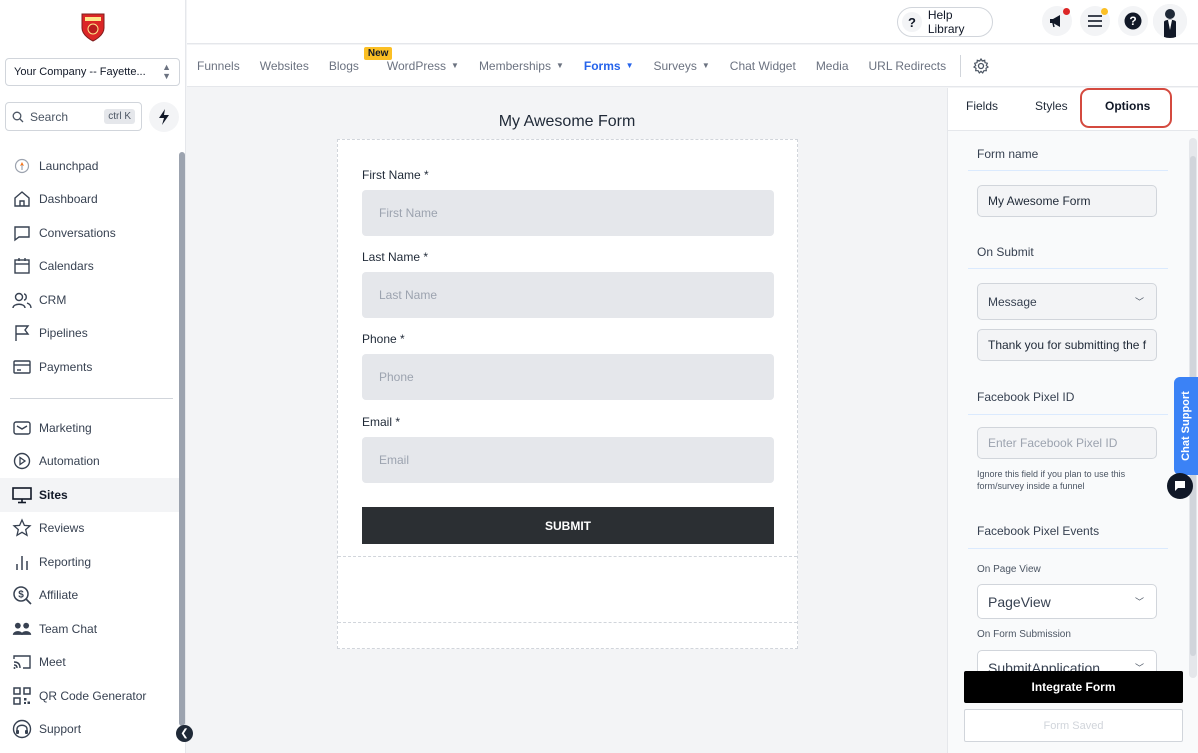 This screenshot has width=1198, height=753. Describe the element at coordinates (1026, 397) in the screenshot. I see `pixel-id-title: Facebook Pixel ID` at that location.